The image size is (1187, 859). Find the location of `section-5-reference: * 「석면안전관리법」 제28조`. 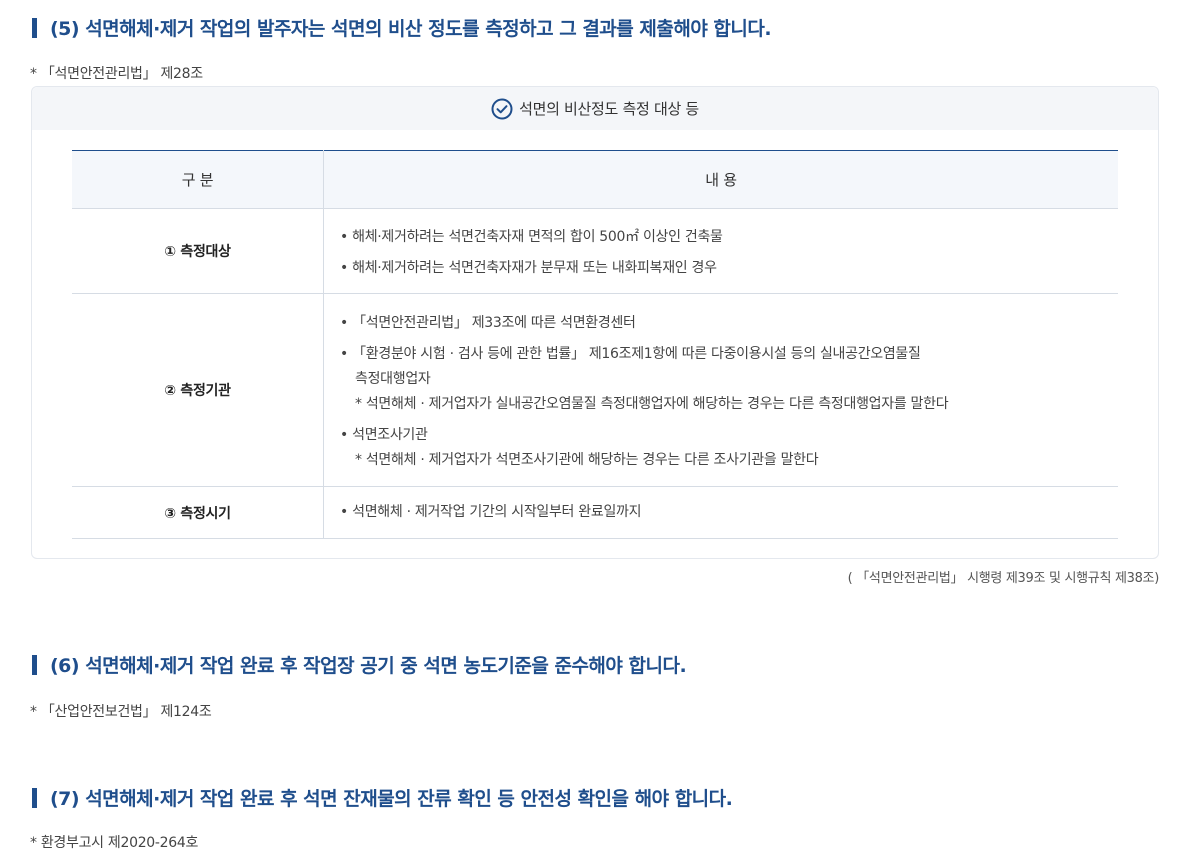

section-5-reference: * 「석면안전관리법」 제28조 is located at coordinates (116, 74).